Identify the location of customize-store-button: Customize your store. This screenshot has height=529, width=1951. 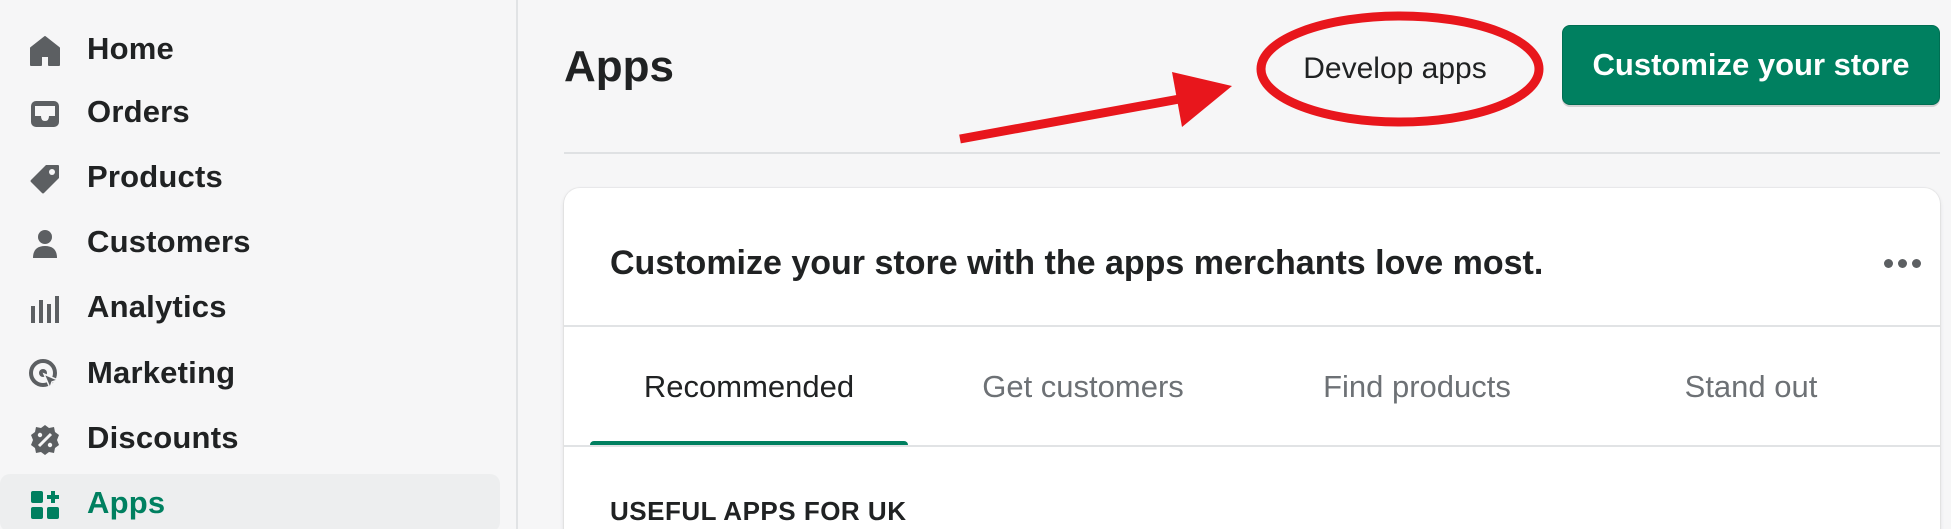
(1751, 65).